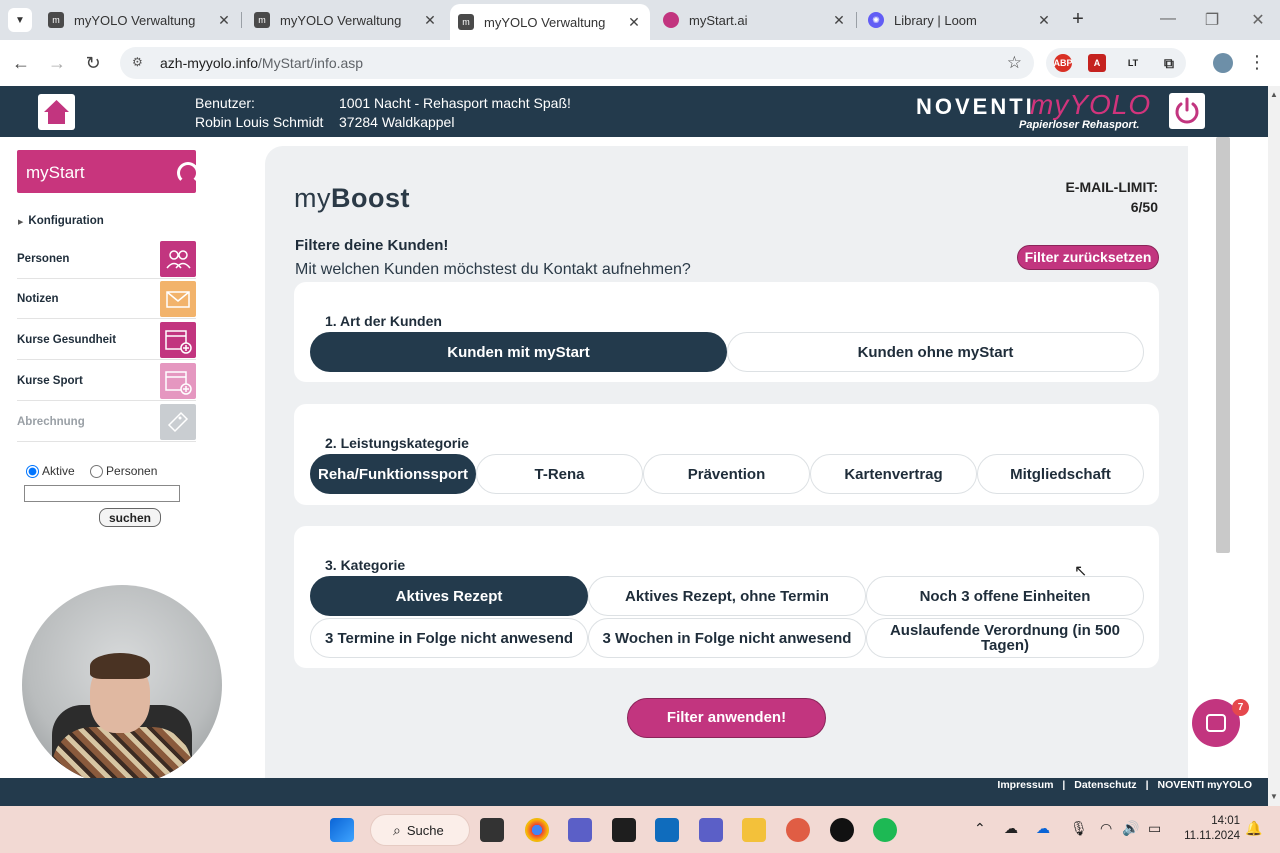 This screenshot has height=853, width=1280. I want to click on tab-search-button: ▼, so click(20, 20).